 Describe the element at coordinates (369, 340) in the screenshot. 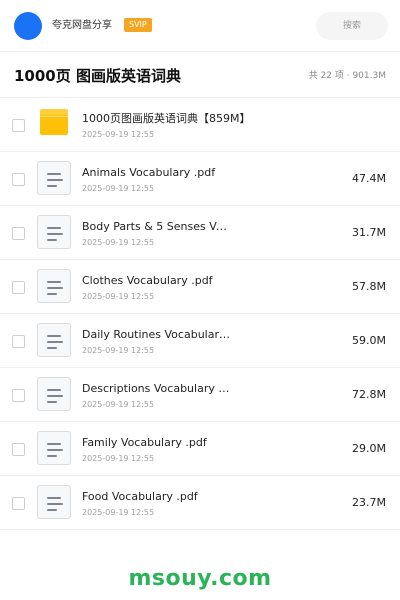

I see `item-size: 59.0M` at that location.